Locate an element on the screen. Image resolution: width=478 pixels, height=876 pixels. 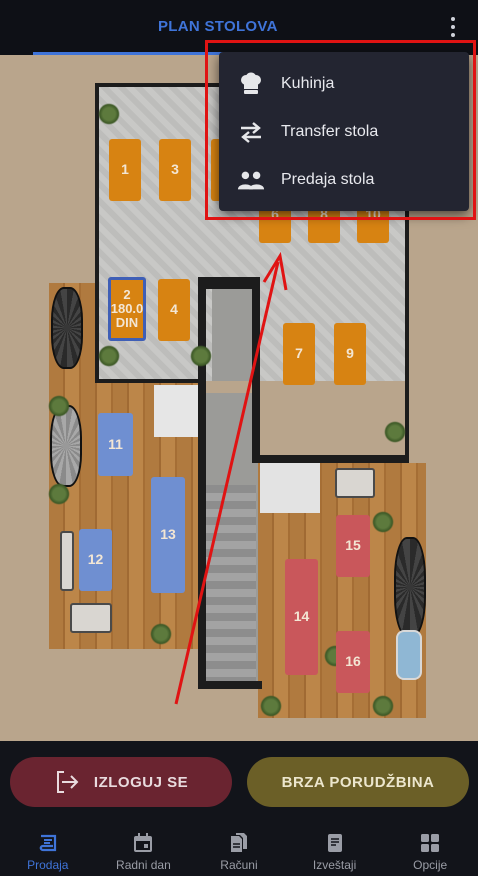
nav-item-radni-dan: Radni dan is located at coordinates (144, 849).